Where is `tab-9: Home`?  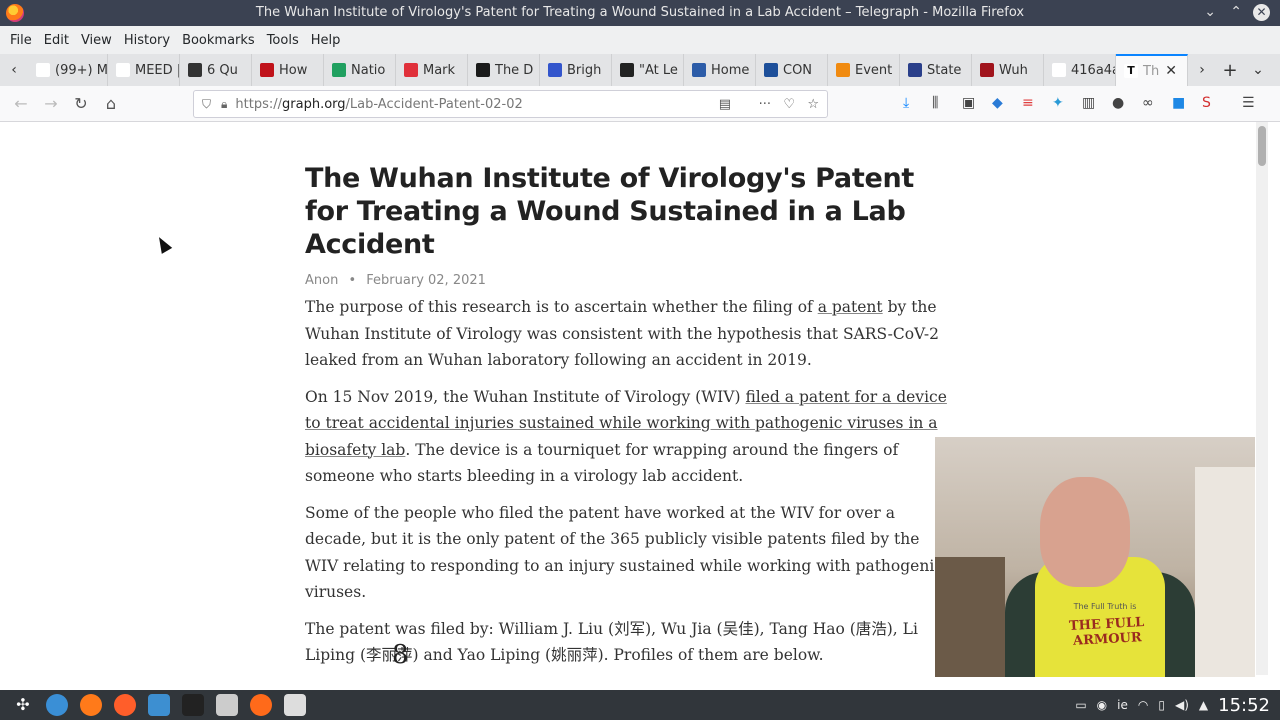
tab-9: Home is located at coordinates (720, 70).